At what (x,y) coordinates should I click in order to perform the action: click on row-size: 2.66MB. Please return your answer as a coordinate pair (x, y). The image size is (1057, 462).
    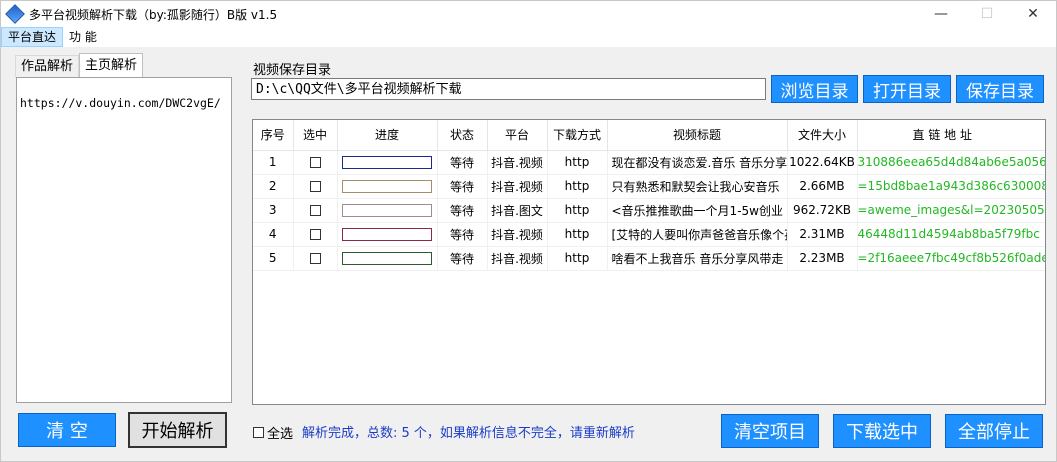
    Looking at the image, I should click on (822, 186).